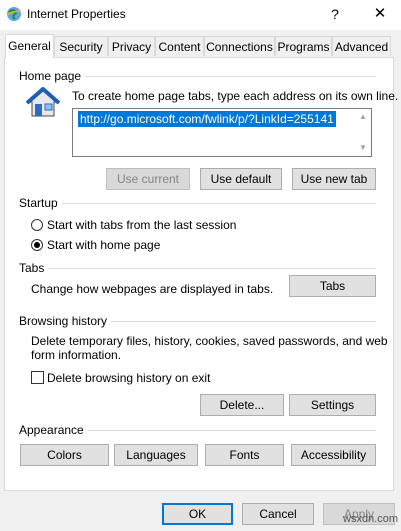  I want to click on watermark-text: wsxdn.com, so click(371, 519).